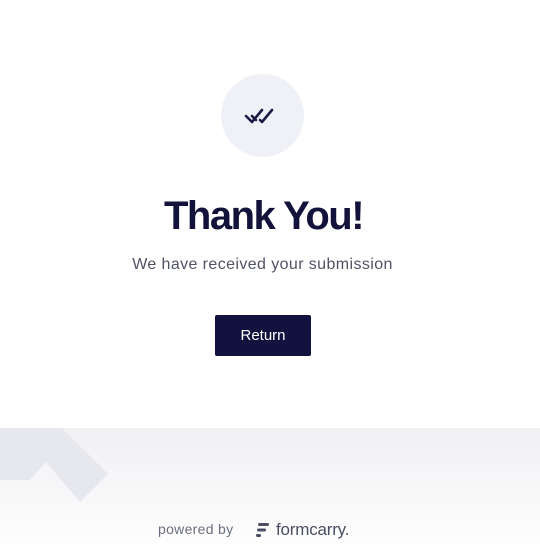 The width and height of the screenshot is (540, 555). I want to click on formcarry-logo-icon, so click(262, 530).